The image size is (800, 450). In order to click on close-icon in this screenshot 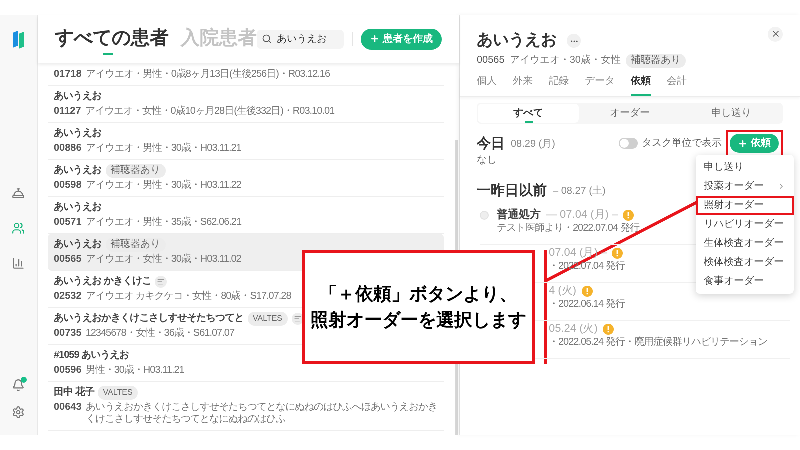, I will do `click(775, 34)`.